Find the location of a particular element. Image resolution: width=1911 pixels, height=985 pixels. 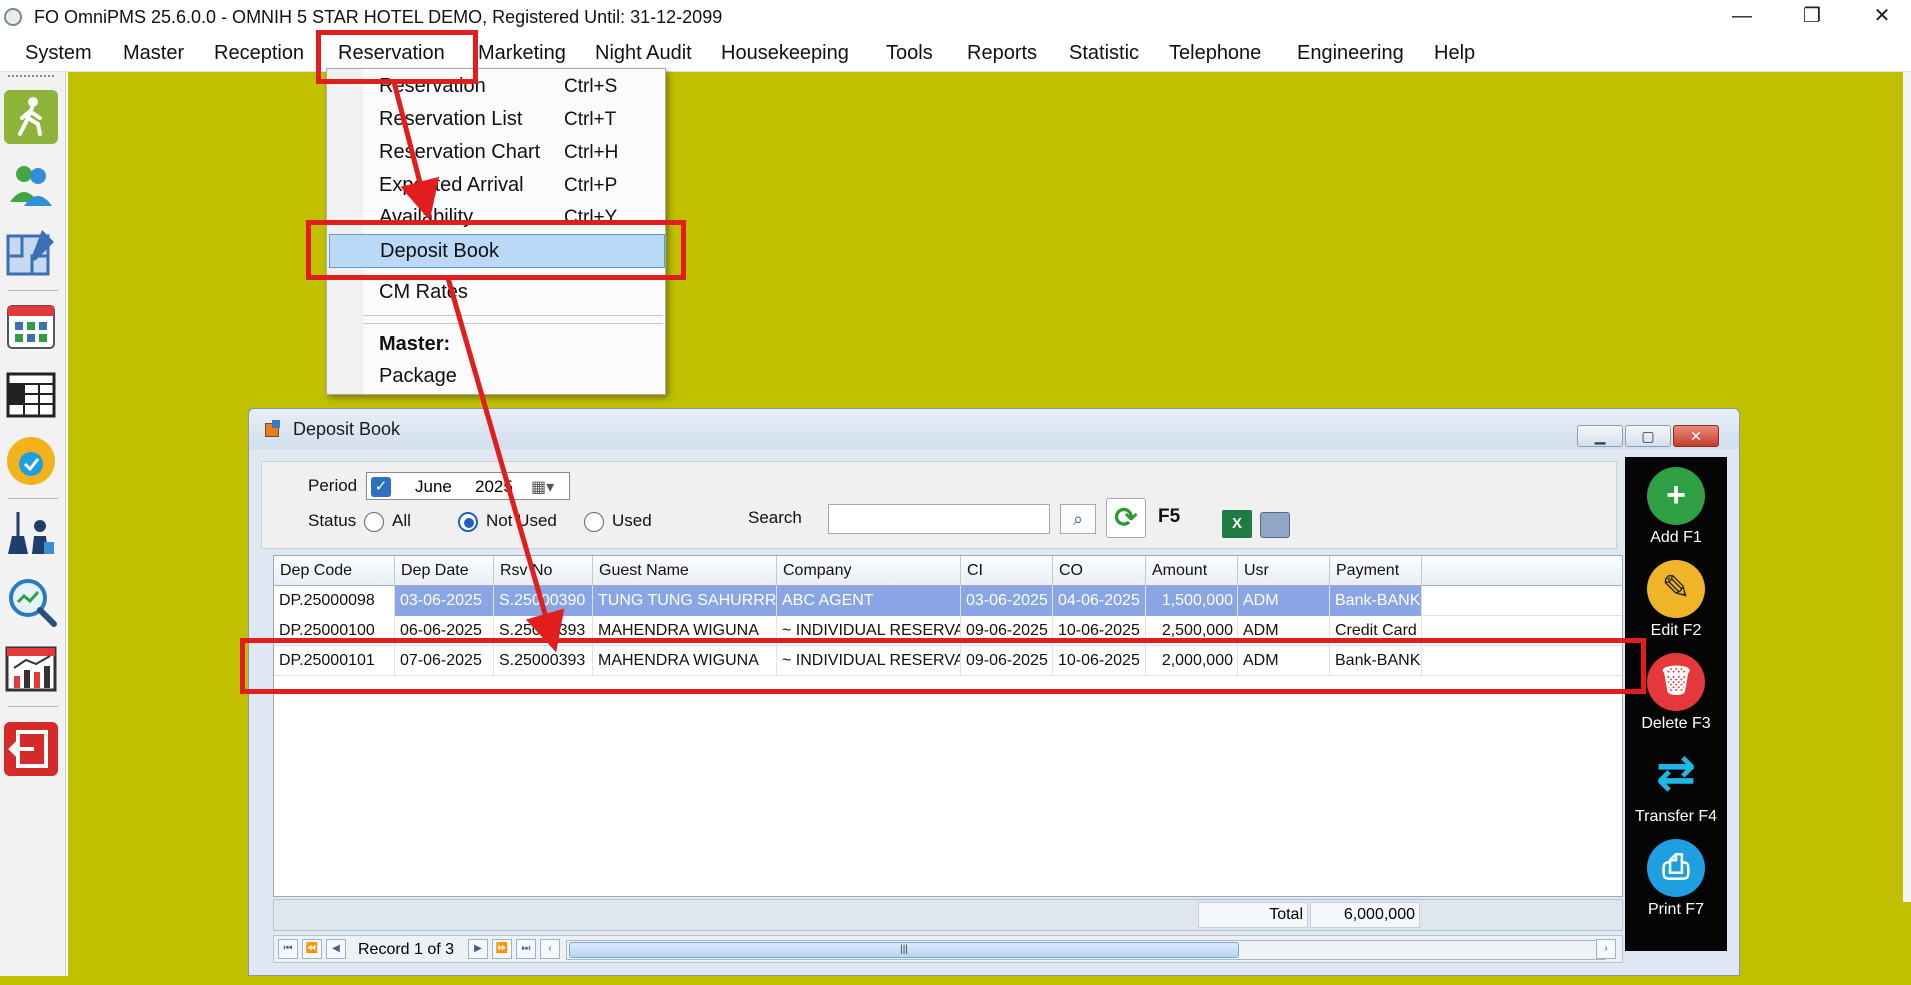

search-input is located at coordinates (939, 519).